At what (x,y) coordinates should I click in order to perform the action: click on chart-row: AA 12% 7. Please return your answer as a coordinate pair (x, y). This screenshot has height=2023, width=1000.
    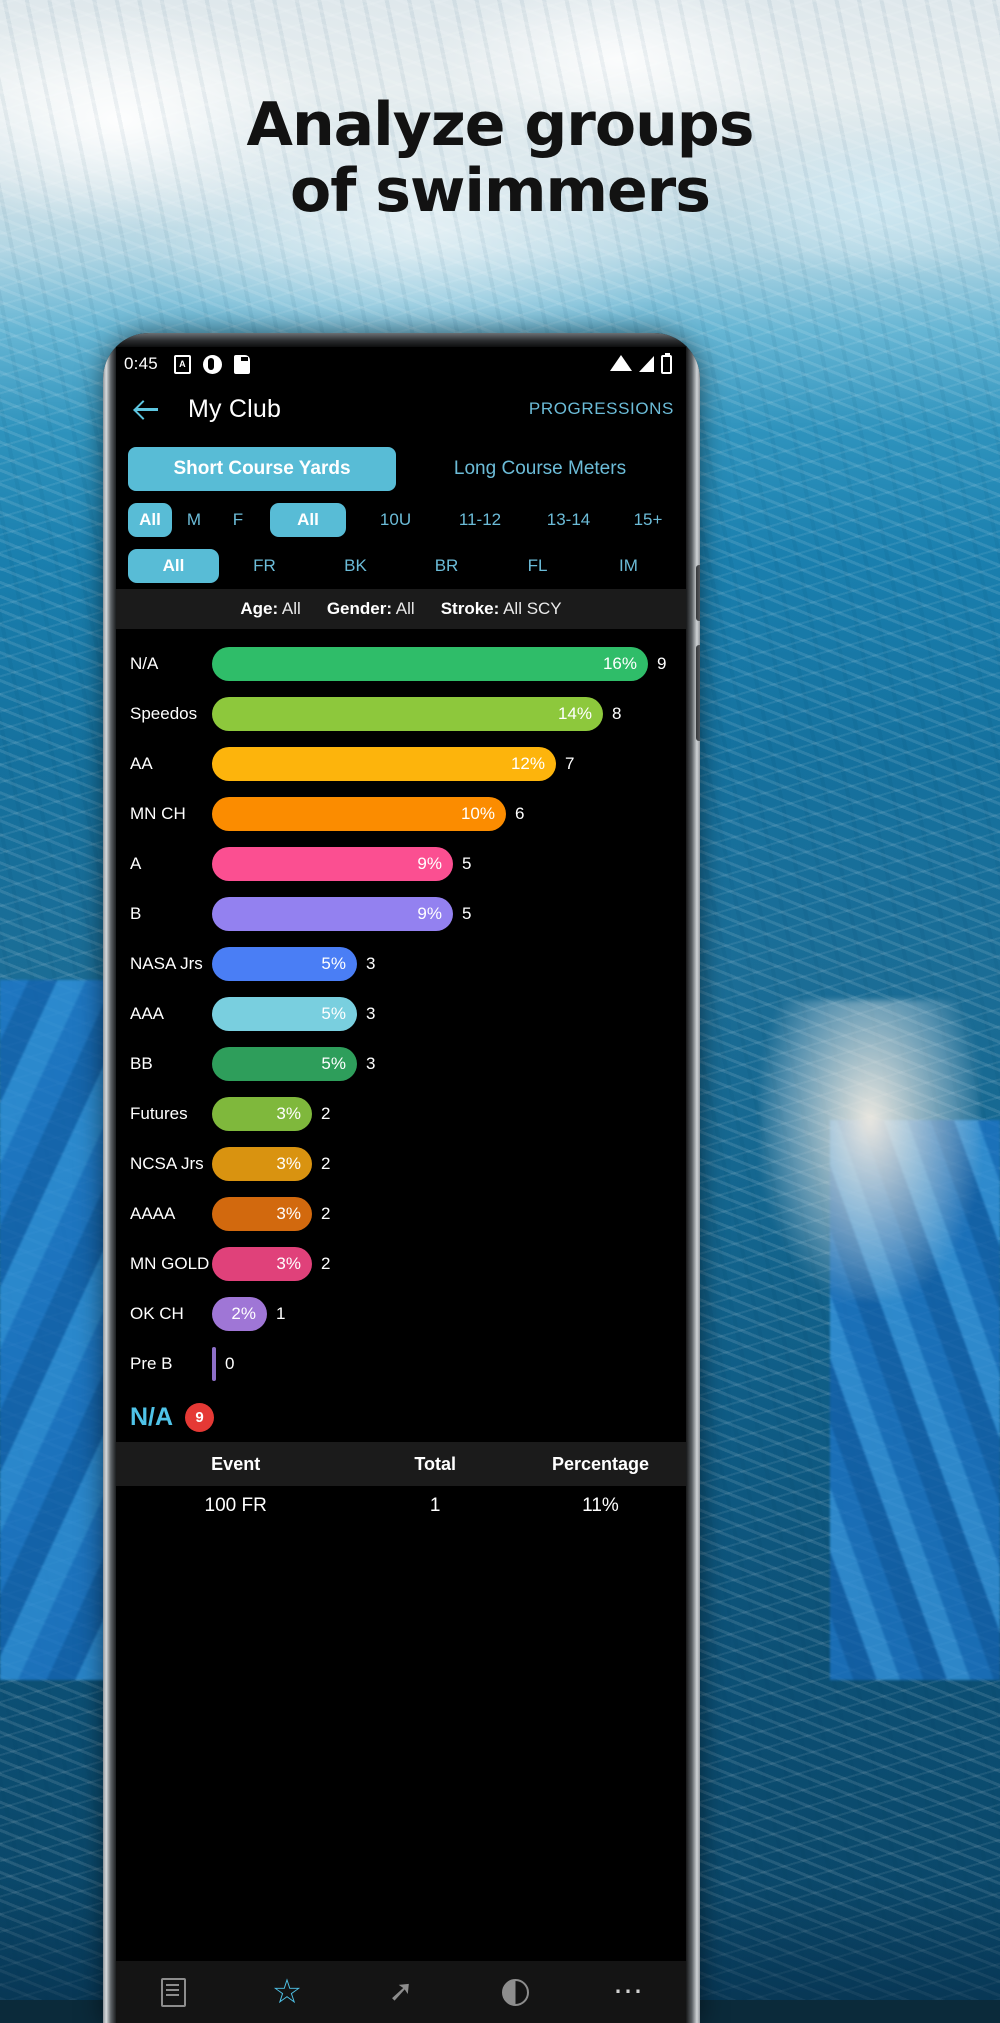
    Looking at the image, I should click on (401, 764).